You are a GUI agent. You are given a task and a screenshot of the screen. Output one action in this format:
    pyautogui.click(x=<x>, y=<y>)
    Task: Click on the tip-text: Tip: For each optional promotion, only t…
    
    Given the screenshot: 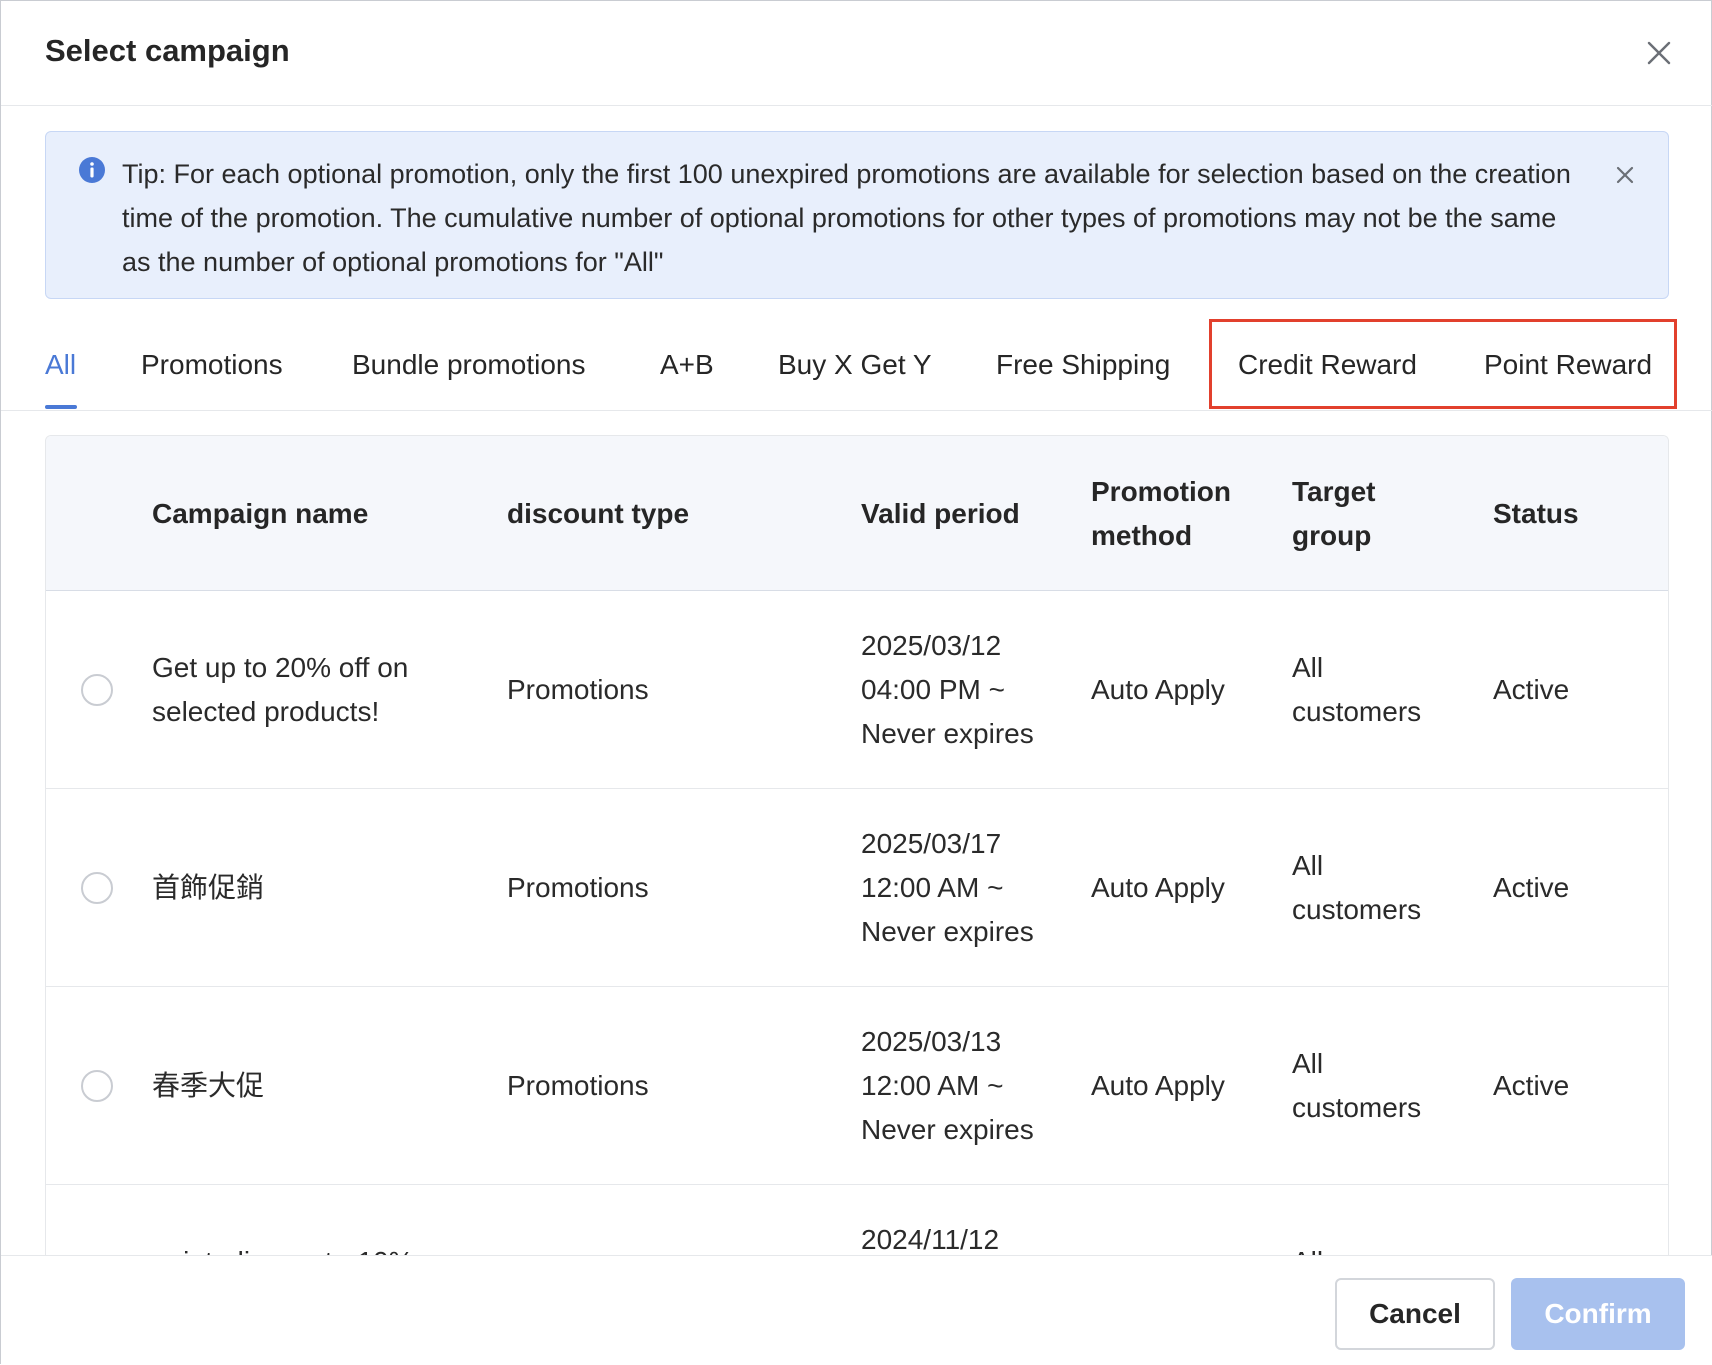 What is the action you would take?
    pyautogui.click(x=846, y=218)
    